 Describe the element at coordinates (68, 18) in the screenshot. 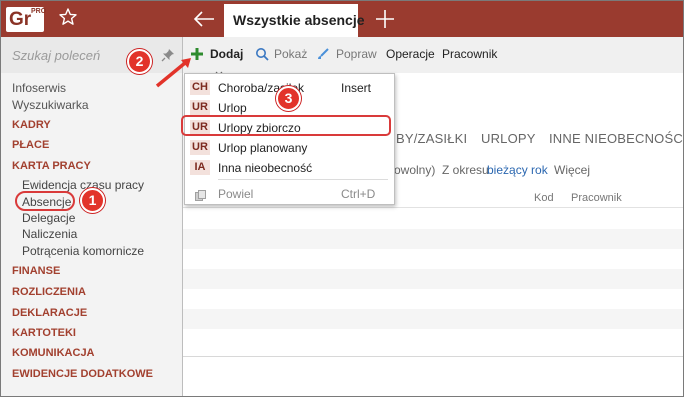

I see `favorites-star-icon` at that location.